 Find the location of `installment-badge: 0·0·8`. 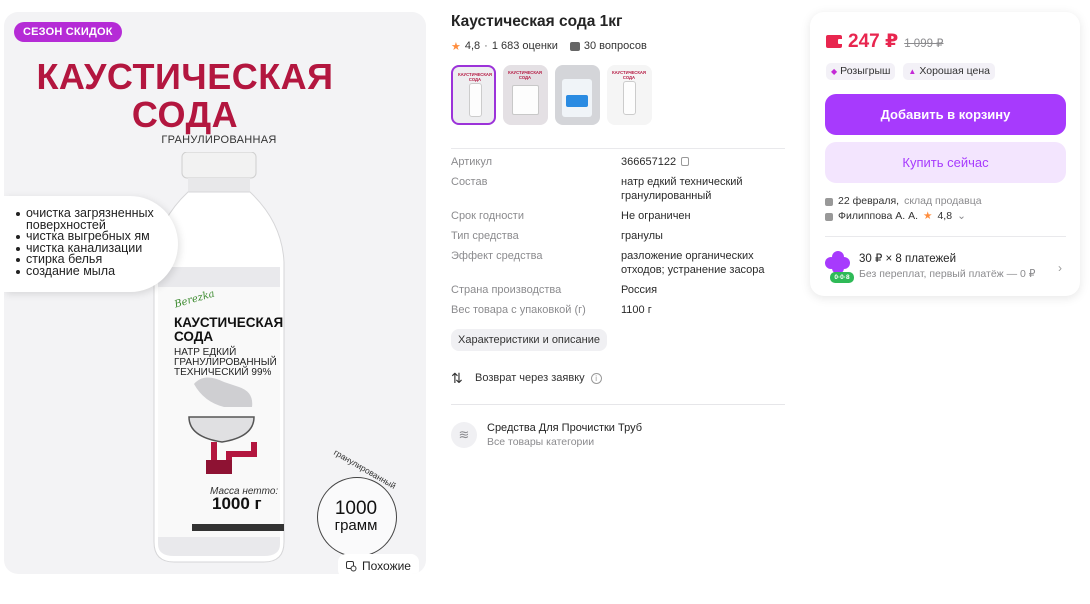

installment-badge: 0·0·8 is located at coordinates (842, 277).